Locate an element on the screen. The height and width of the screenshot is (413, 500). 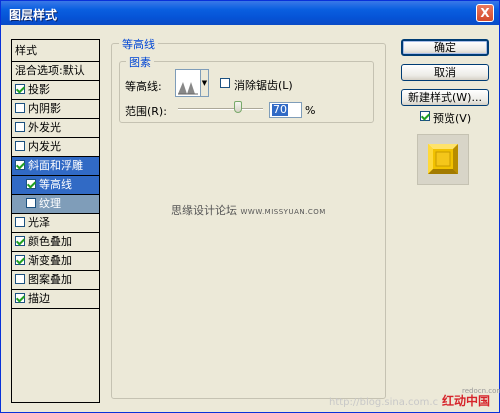
elements-group-title: 图素 is located at coordinates (140, 62).